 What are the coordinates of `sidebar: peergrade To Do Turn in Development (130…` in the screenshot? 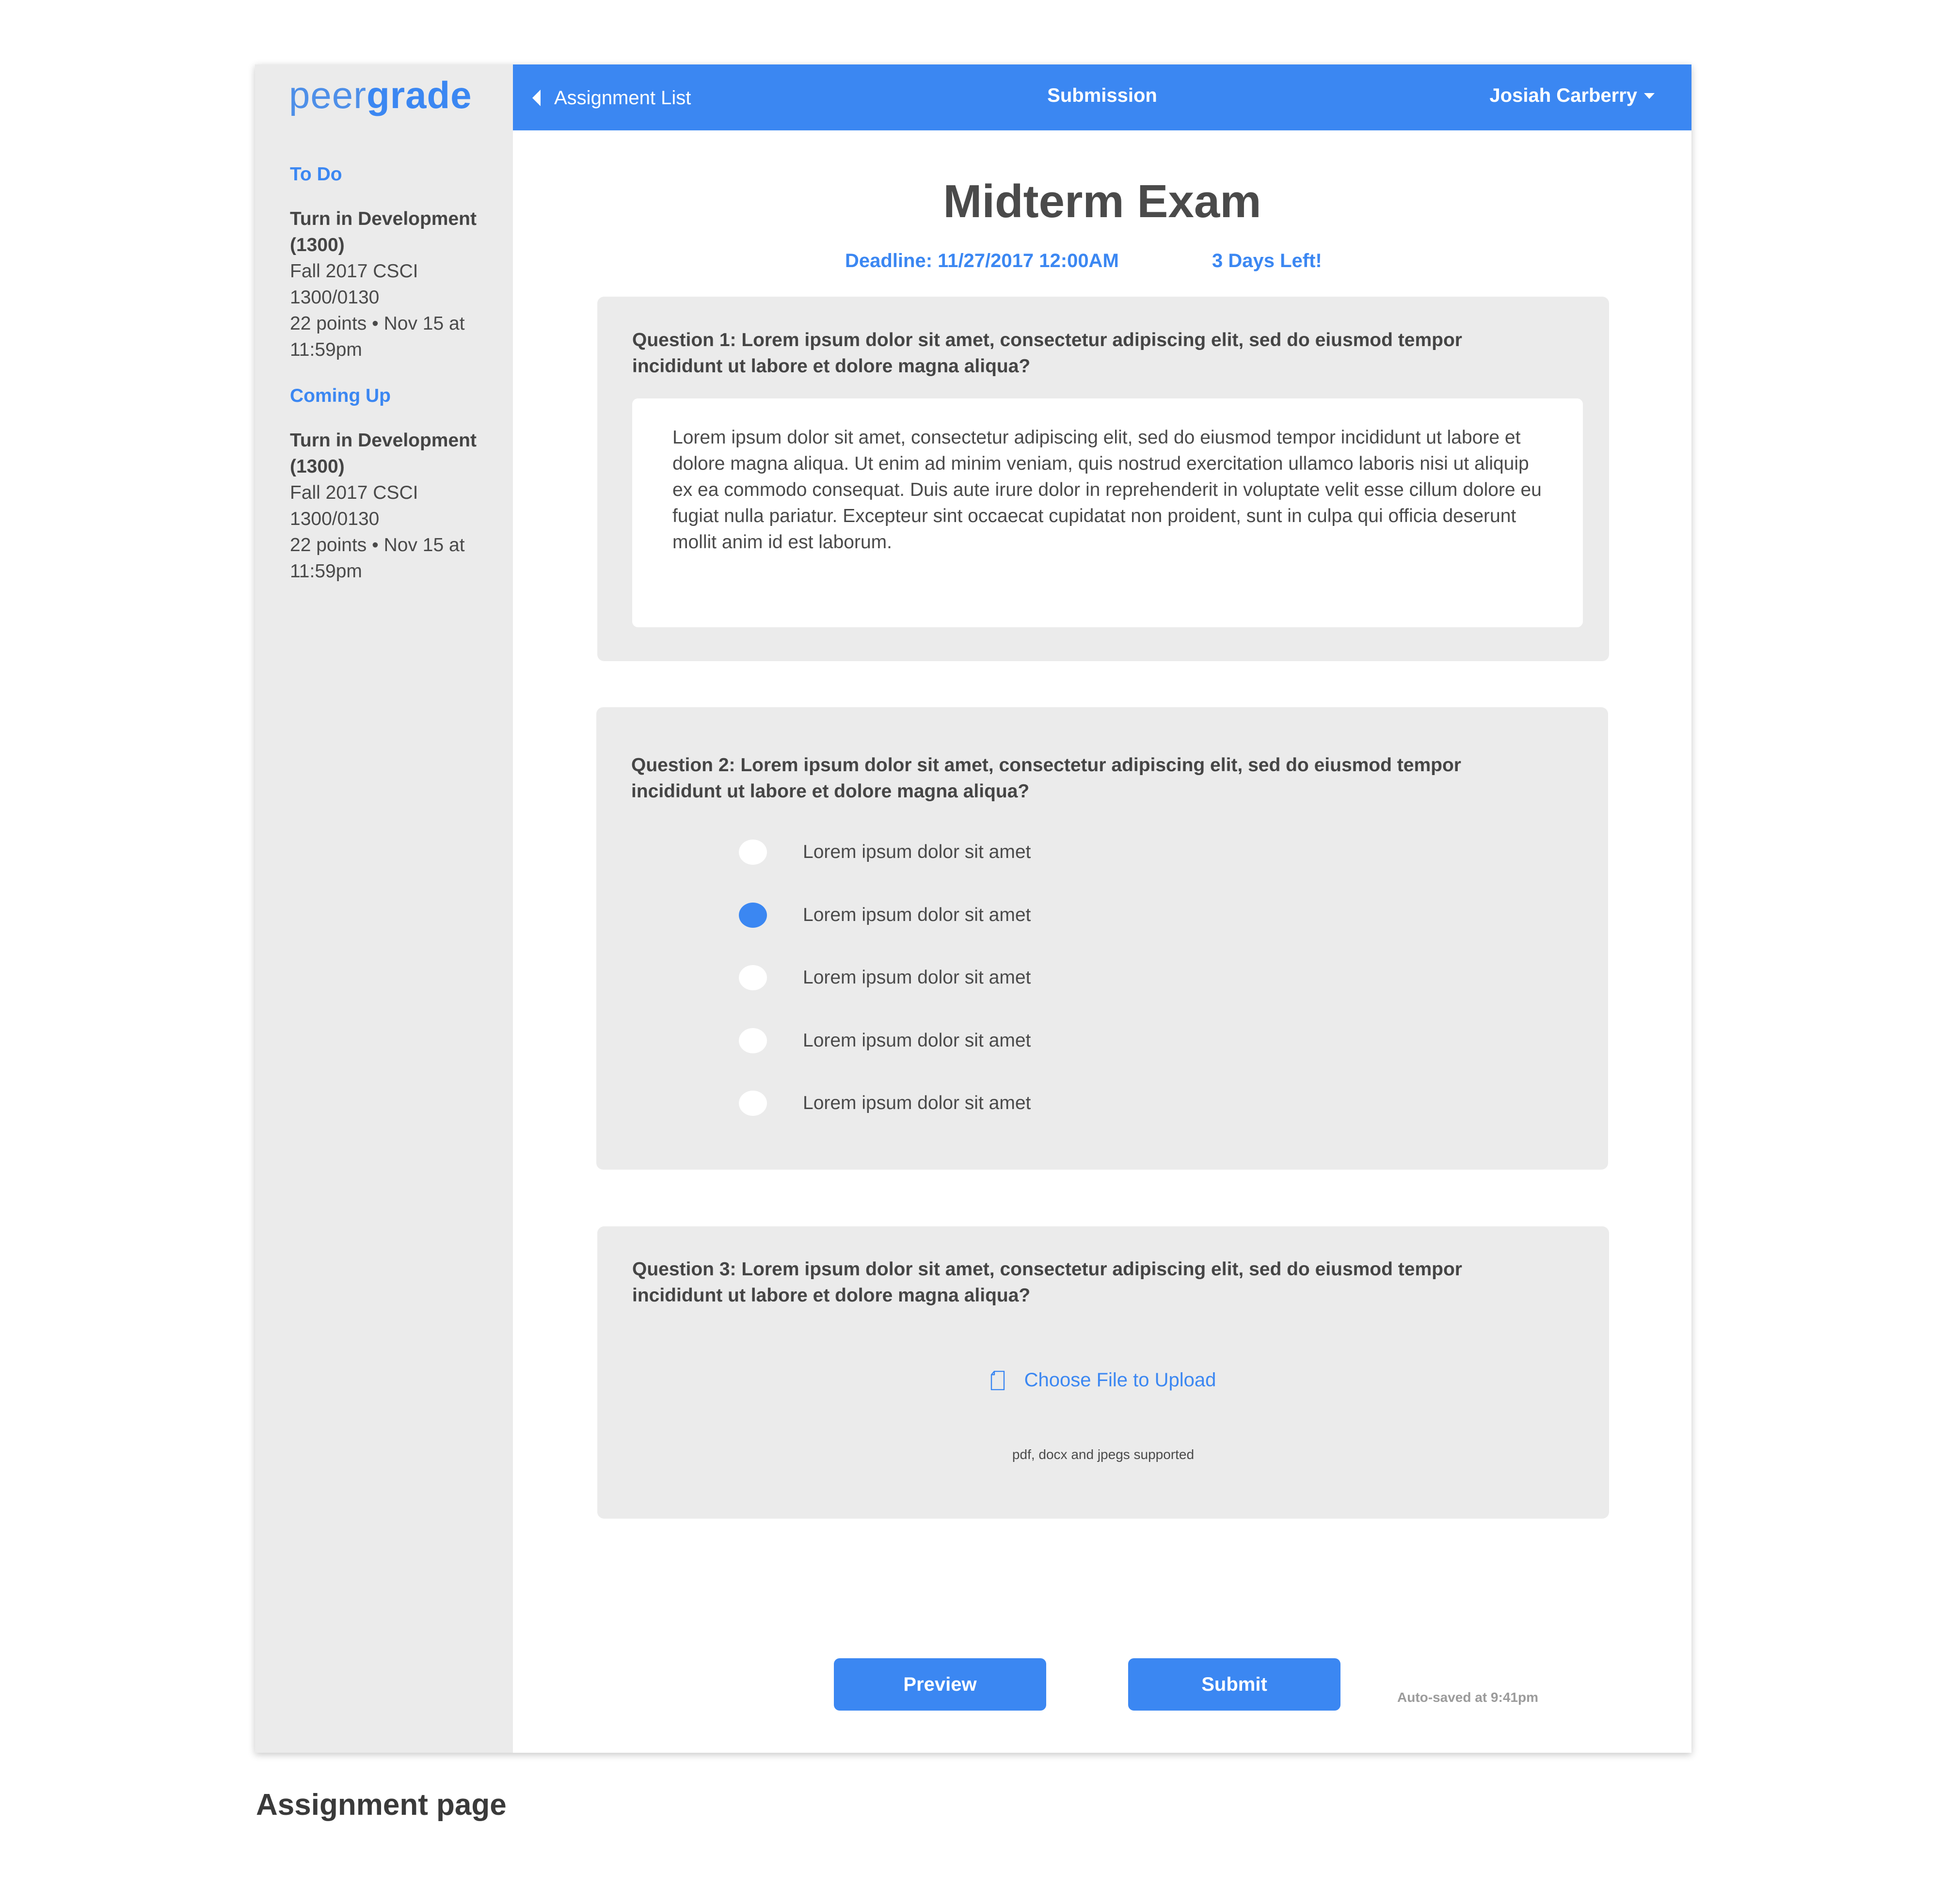 It's located at (384, 909).